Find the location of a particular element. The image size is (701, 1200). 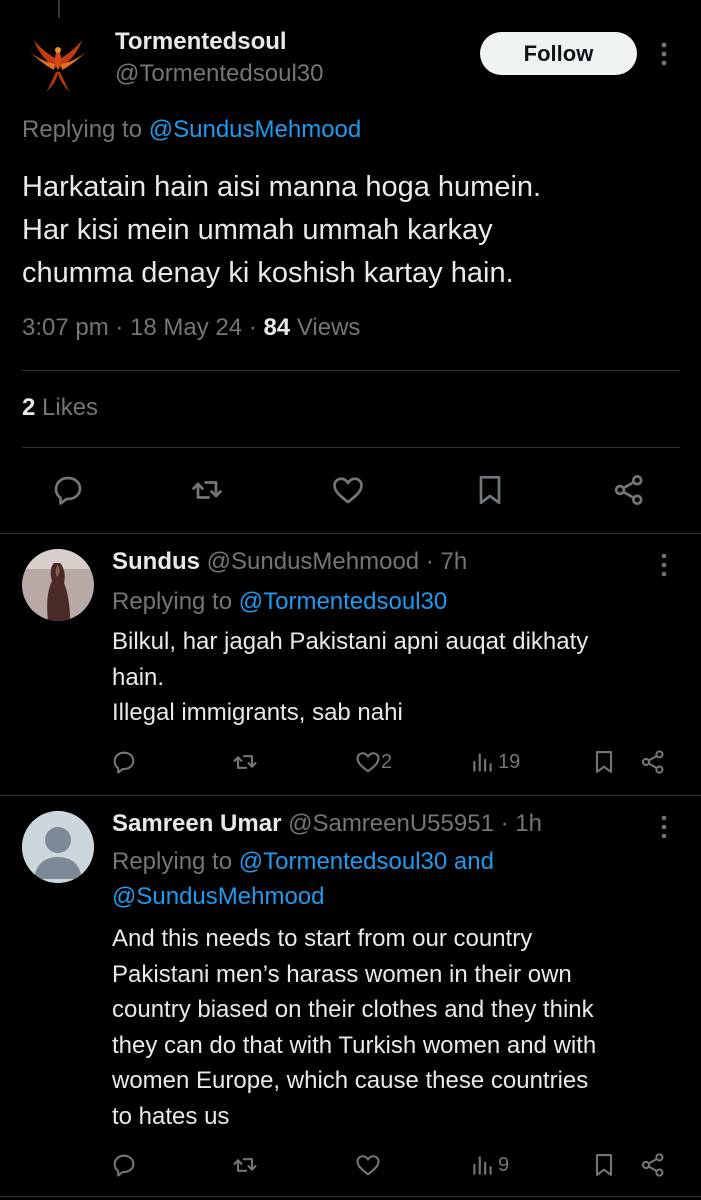

views-count: 19 is located at coordinates (509, 762).